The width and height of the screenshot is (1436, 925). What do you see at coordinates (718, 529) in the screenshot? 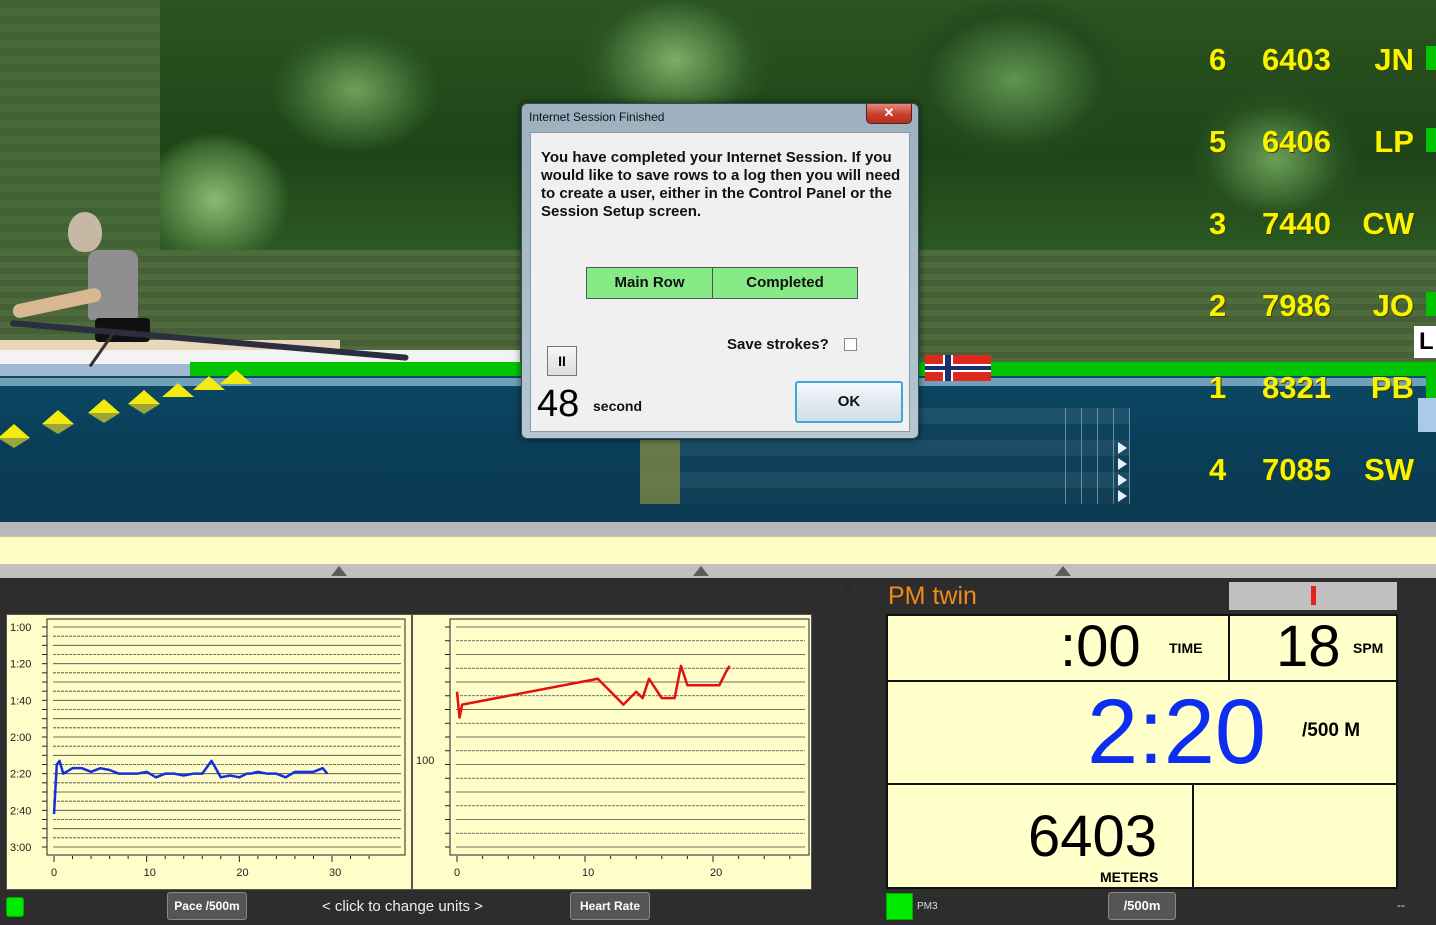
I see `separator-bar` at bounding box center [718, 529].